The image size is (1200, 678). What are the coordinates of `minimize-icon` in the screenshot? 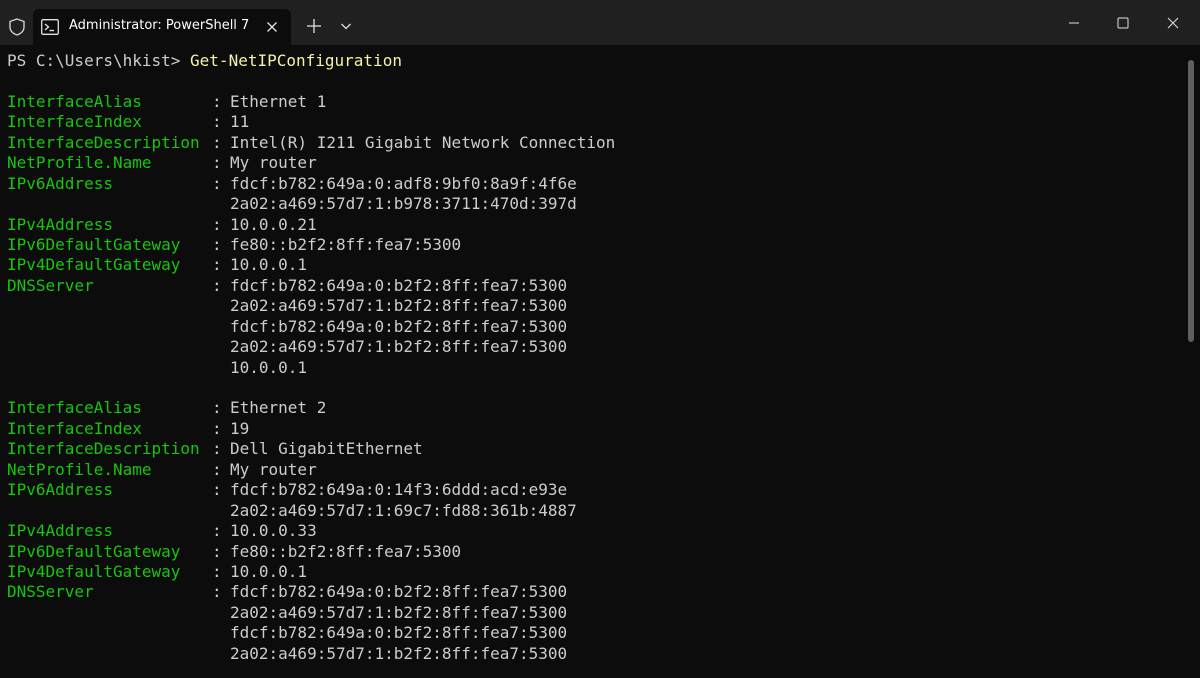 It's located at (1074, 23).